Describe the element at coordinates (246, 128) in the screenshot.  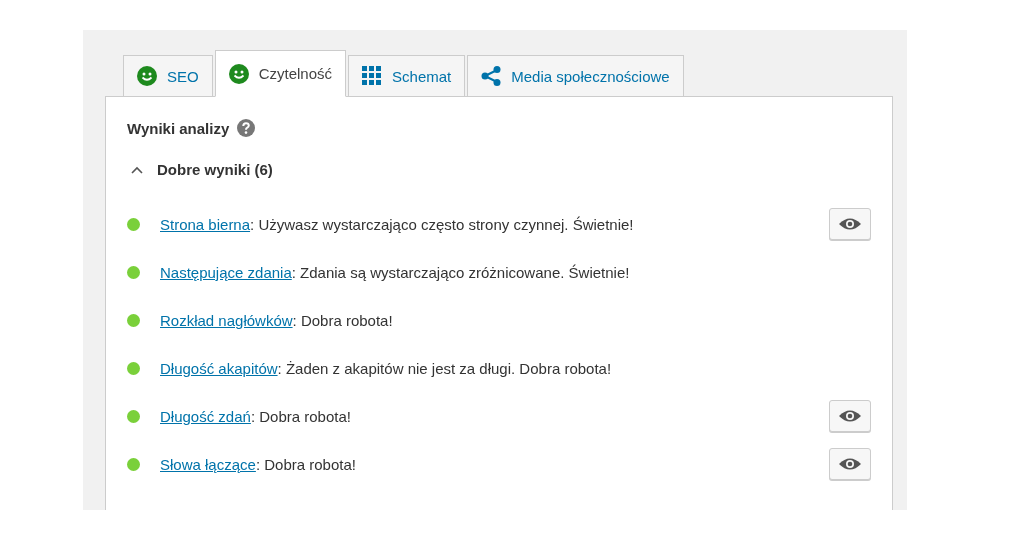
I see `help-icon` at that location.